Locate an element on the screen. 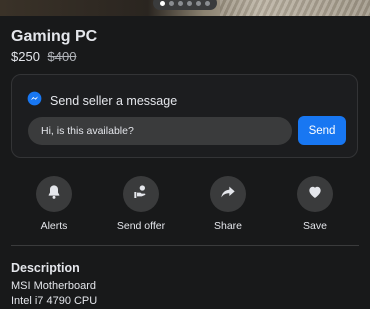 The image size is (370, 309). alerts-label: Alerts is located at coordinates (54, 226).